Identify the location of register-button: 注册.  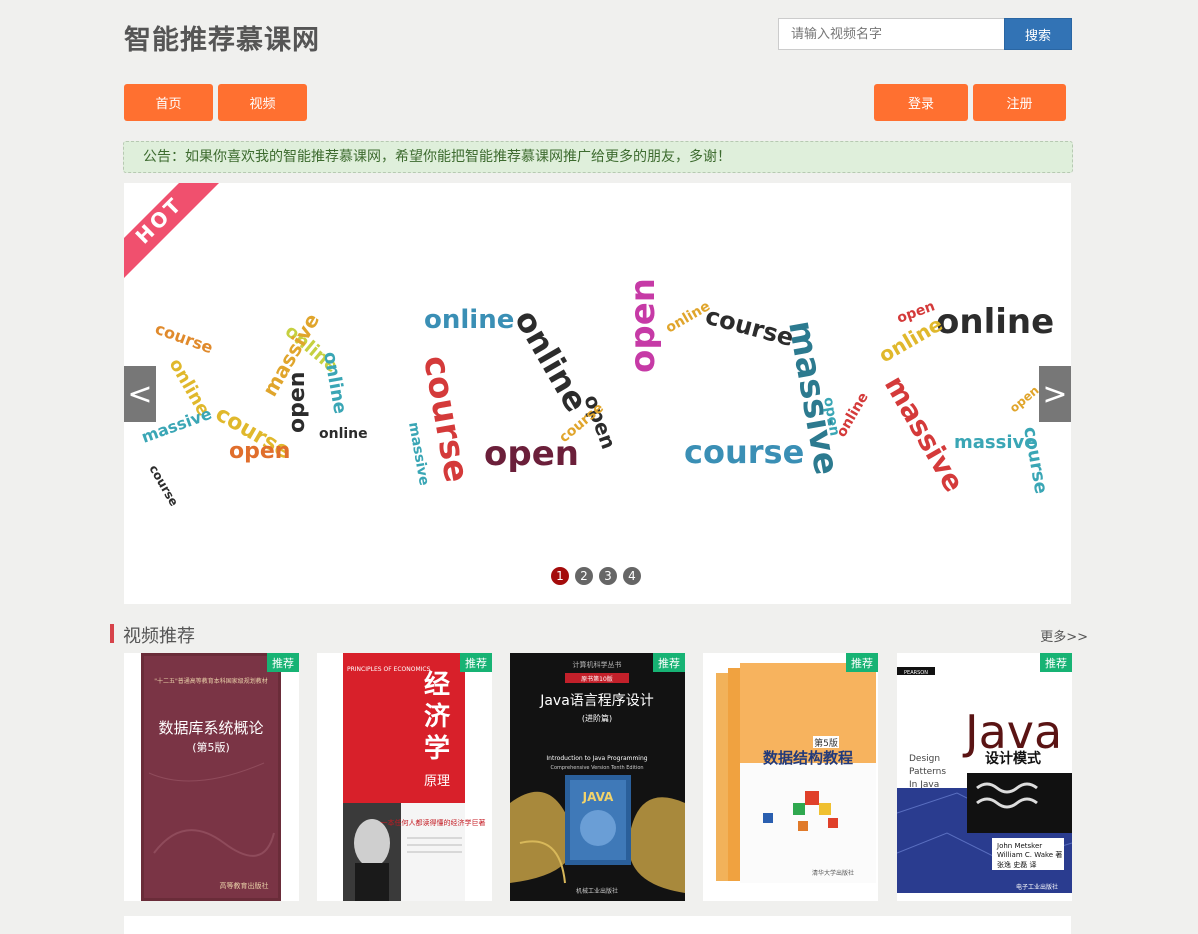
(1019, 102).